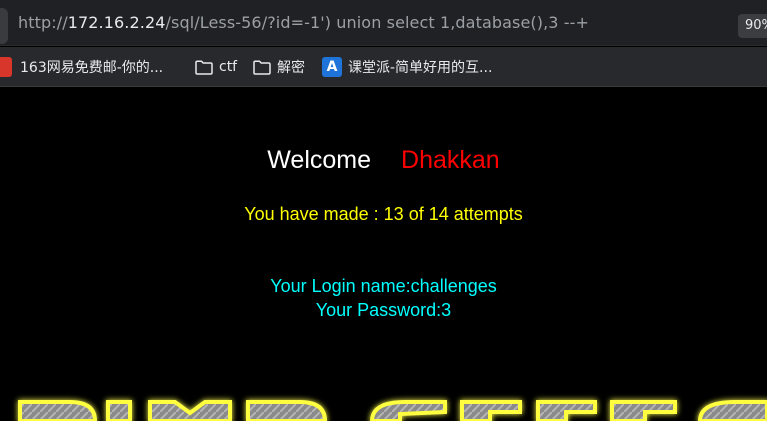 The width and height of the screenshot is (767, 421). I want to click on bookmark-label: 解密, so click(291, 68).